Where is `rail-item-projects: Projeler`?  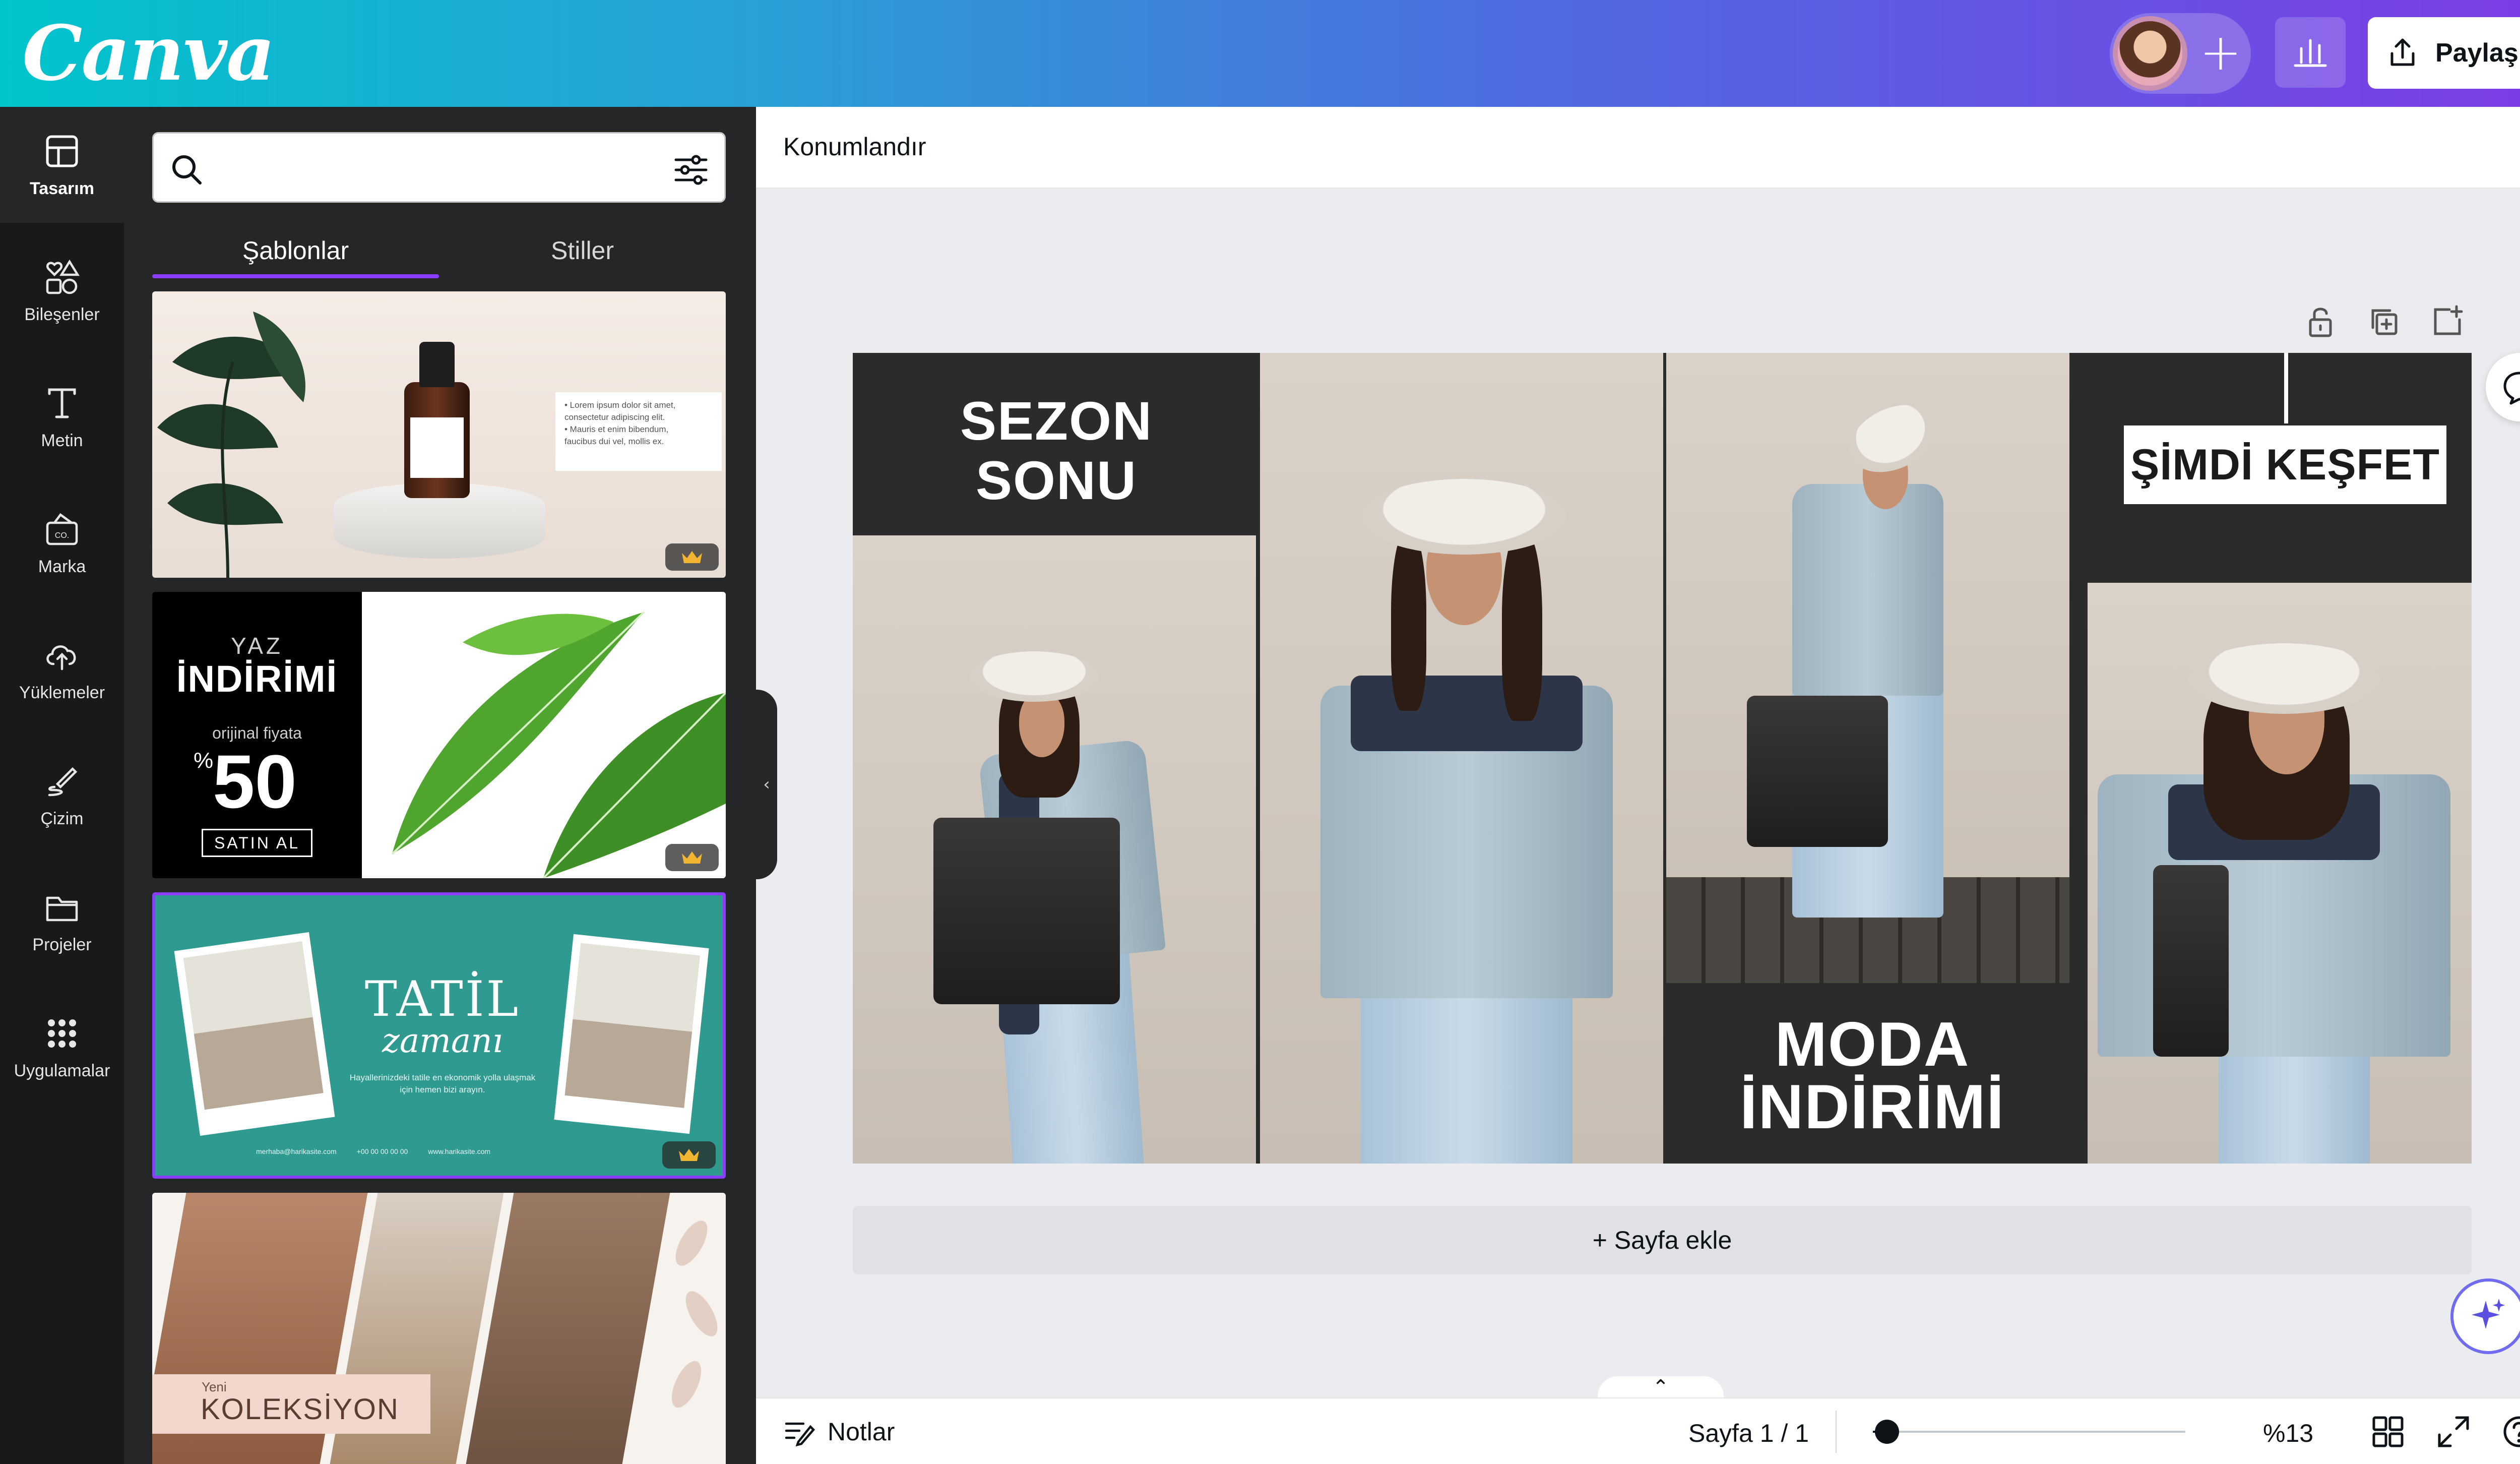
rail-item-projects: Projeler is located at coordinates (62, 921).